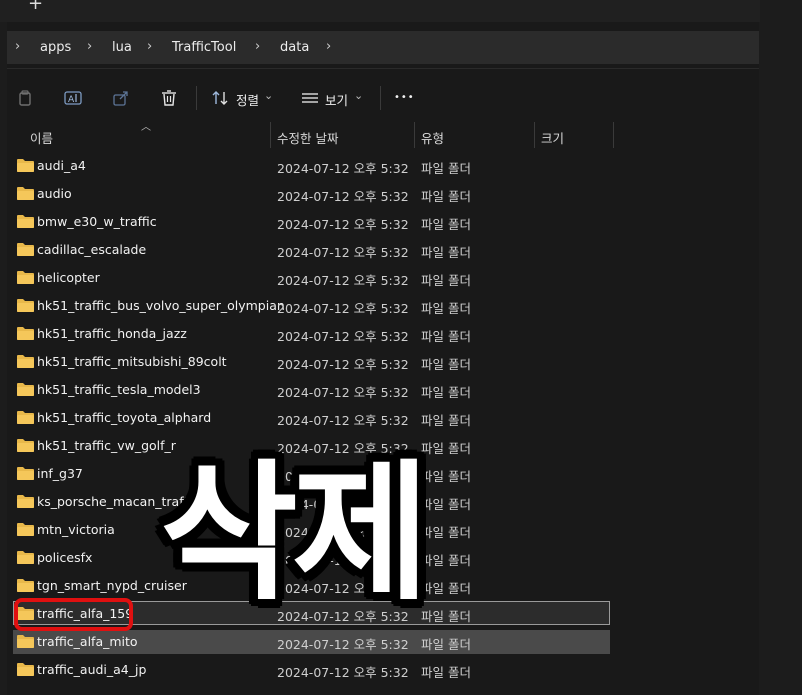 This screenshot has width=802, height=695. I want to click on breadcrumb-item-apps: apps, so click(55, 47).